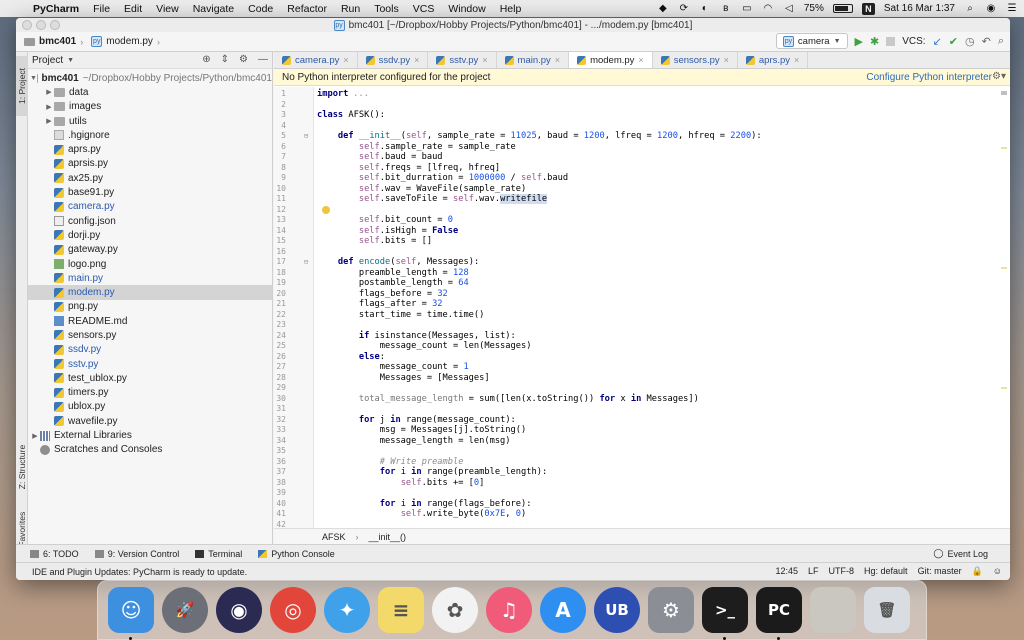  What do you see at coordinates (657, 315) in the screenshot?
I see `code-line: start_time = time.time()` at bounding box center [657, 315].